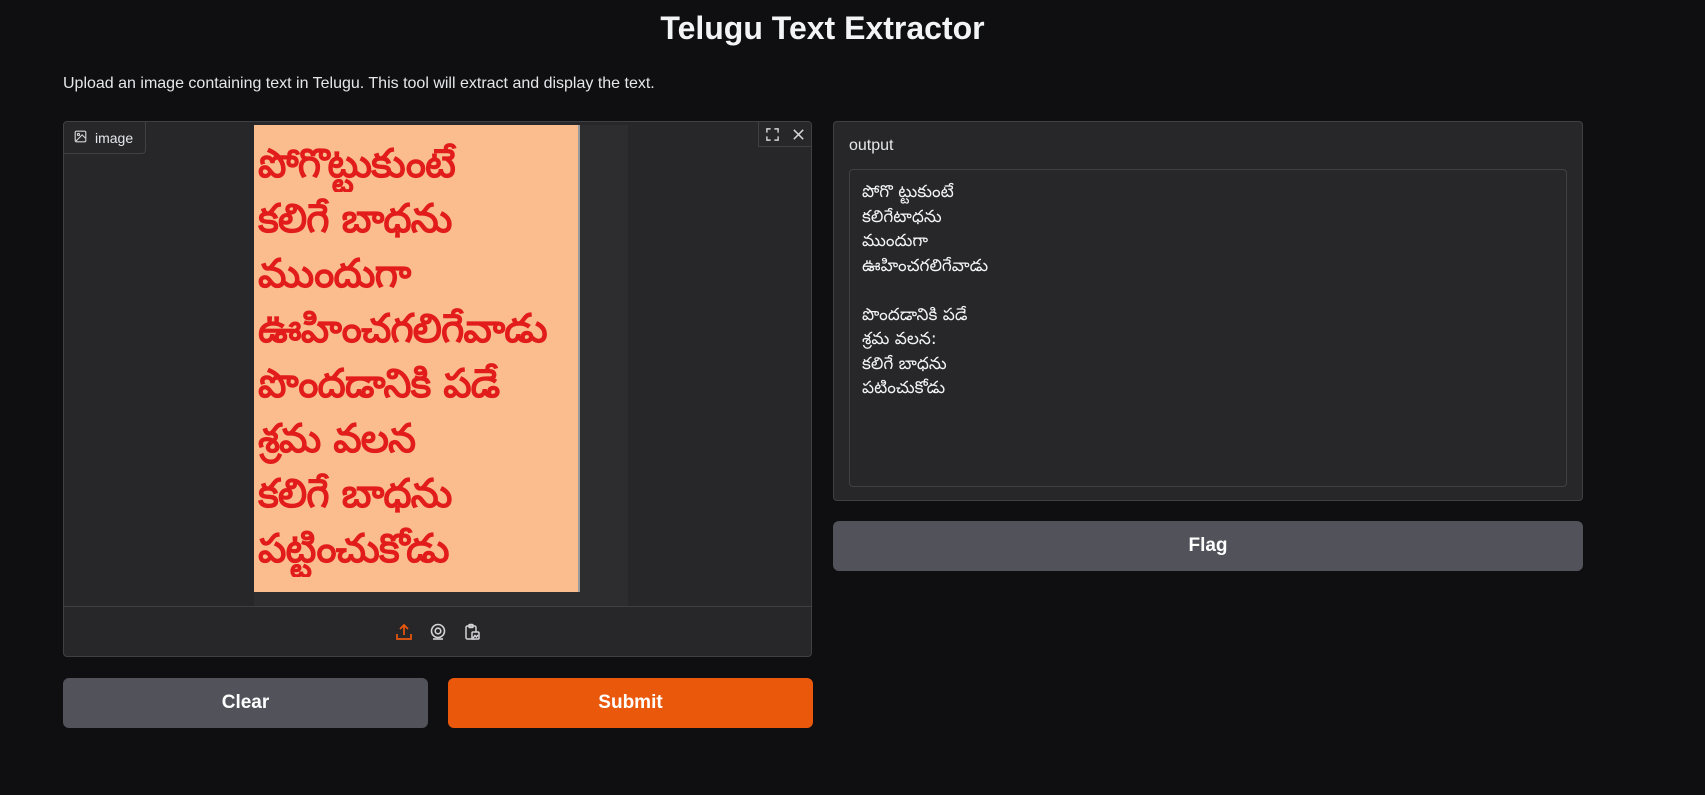 The width and height of the screenshot is (1705, 795). I want to click on image-text-line: పోగొట్టుకుంటే, so click(357, 164).